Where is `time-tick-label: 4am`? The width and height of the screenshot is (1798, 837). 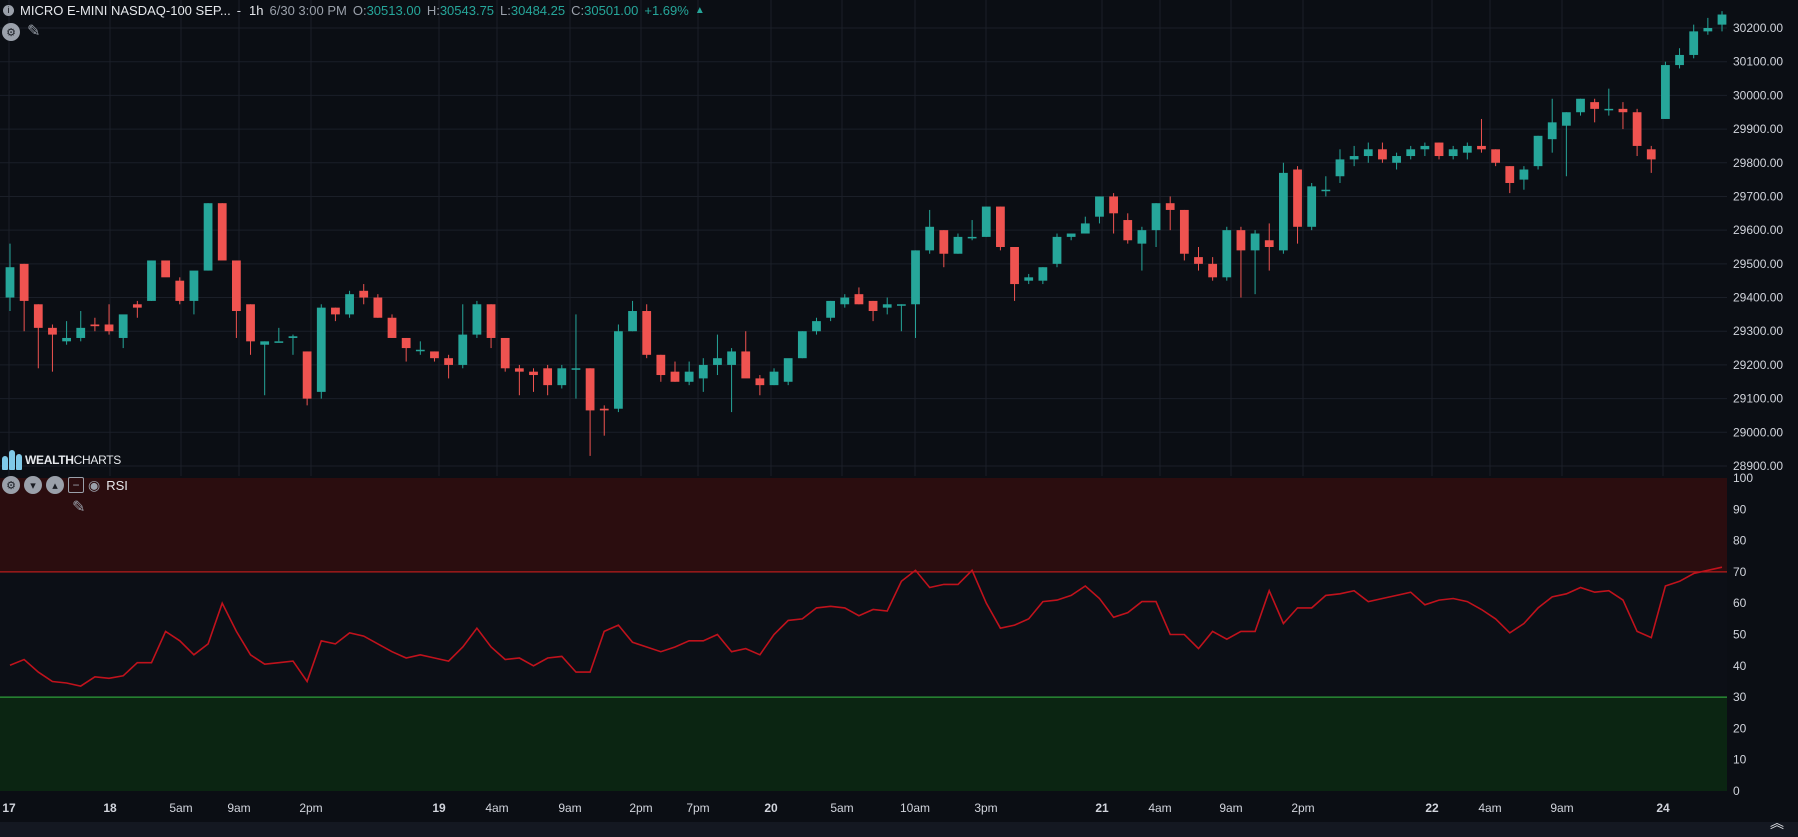
time-tick-label: 4am is located at coordinates (1159, 808).